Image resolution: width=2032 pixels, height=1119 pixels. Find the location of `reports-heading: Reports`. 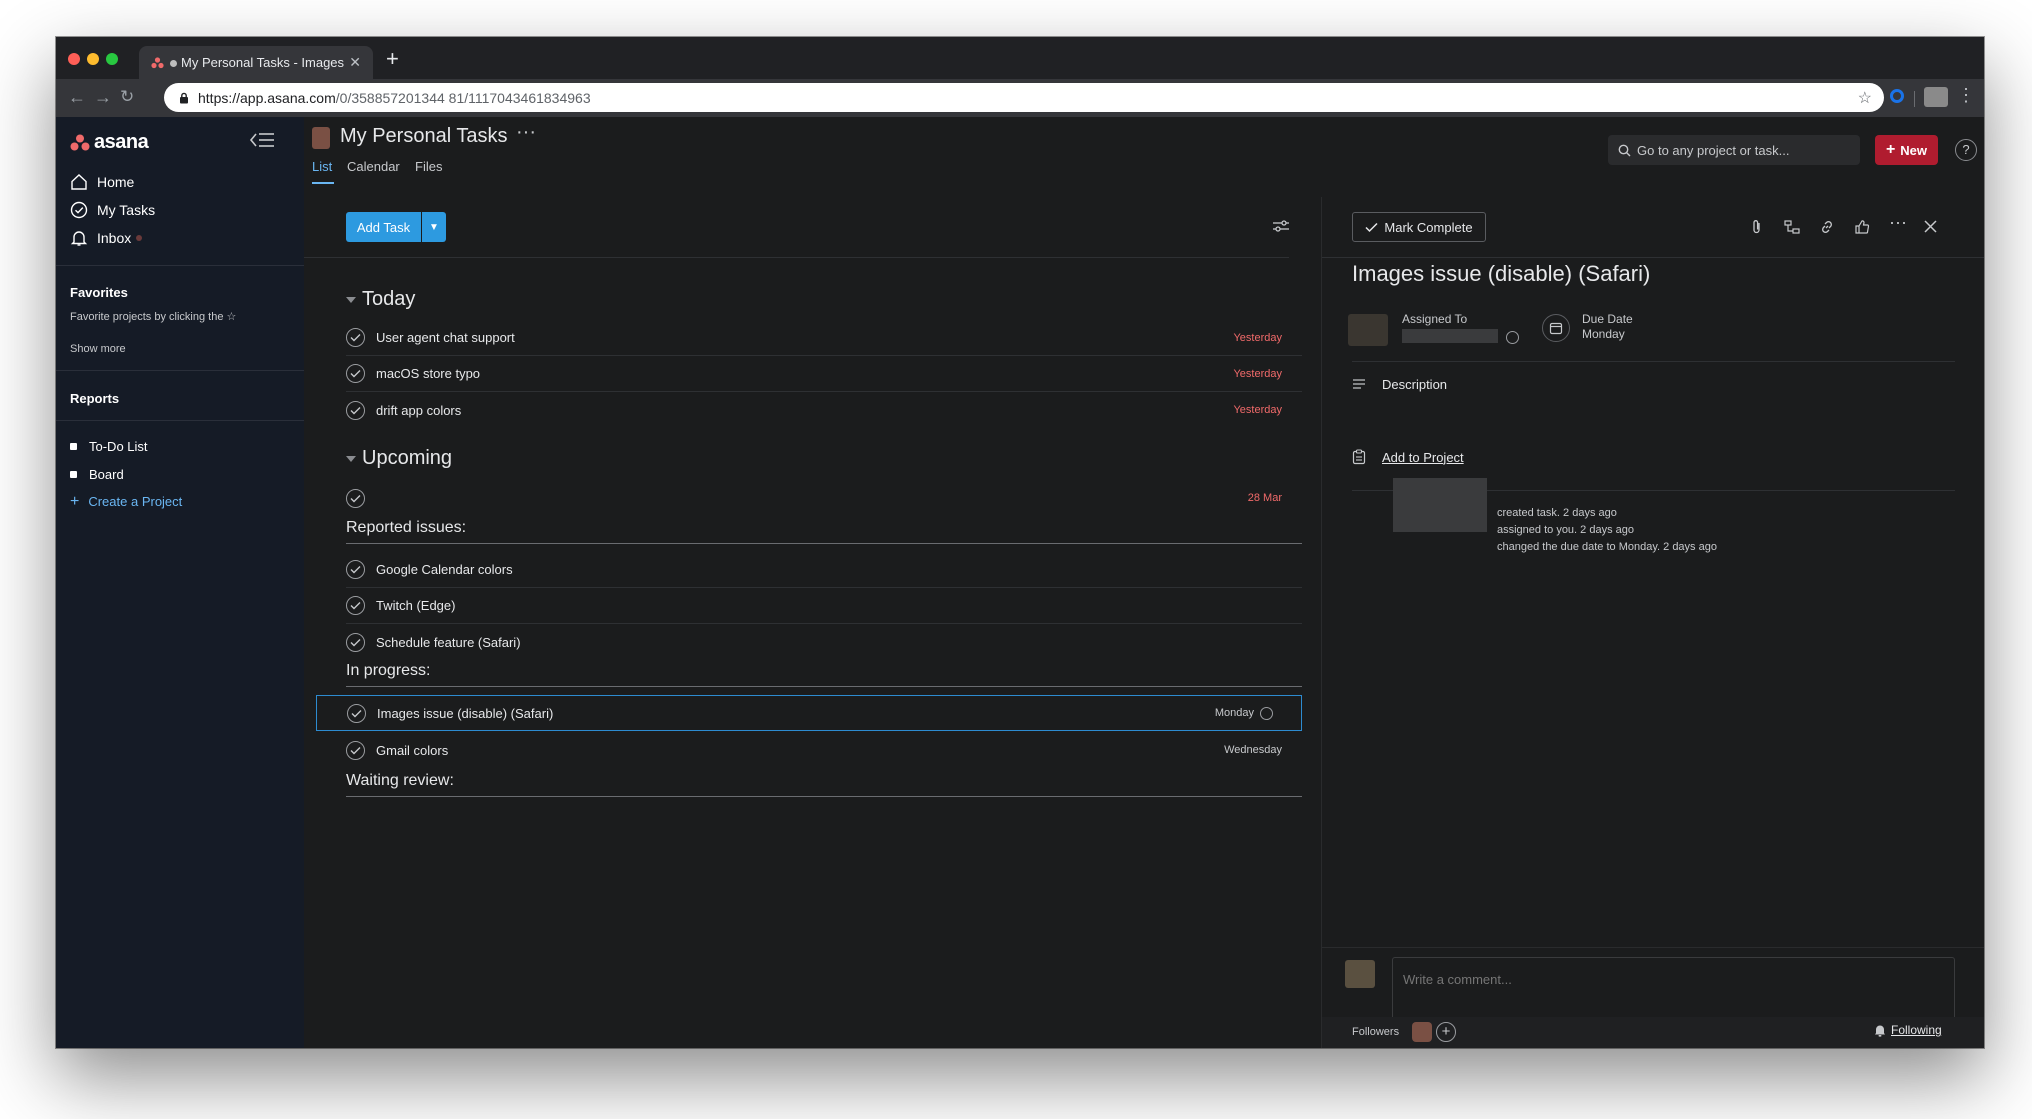

reports-heading: Reports is located at coordinates (94, 398).